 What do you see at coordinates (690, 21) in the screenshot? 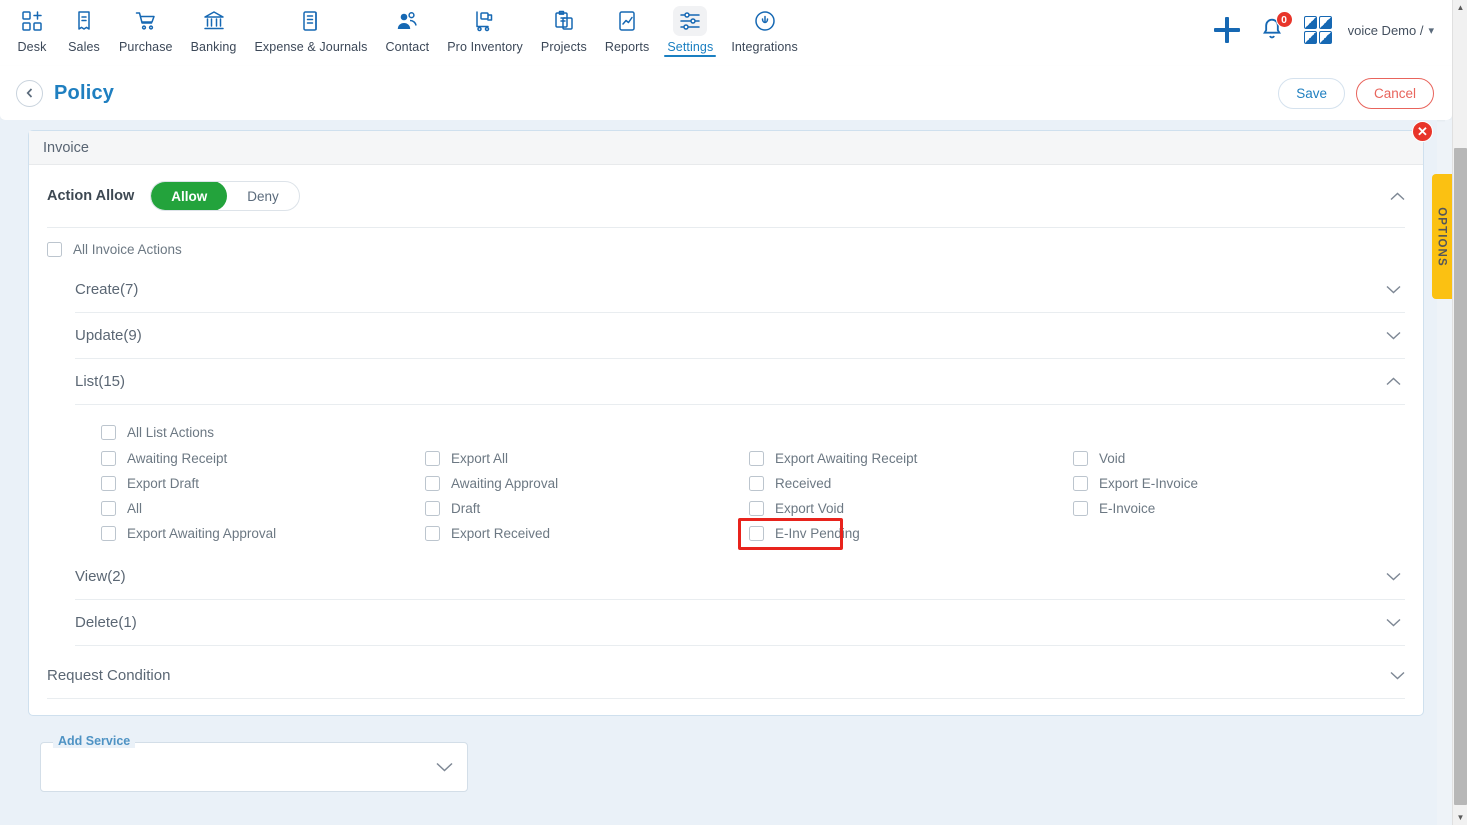
I see `sliders-icon` at bounding box center [690, 21].